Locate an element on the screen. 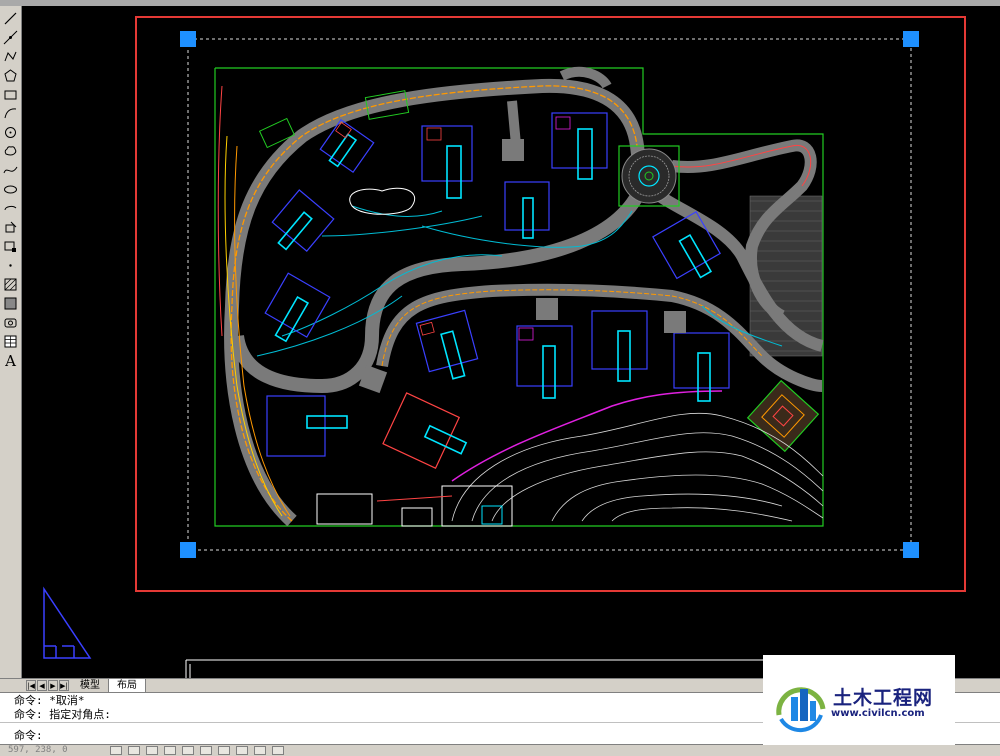 This screenshot has width=1000, height=756. magenta-boundary is located at coordinates (587, 436).